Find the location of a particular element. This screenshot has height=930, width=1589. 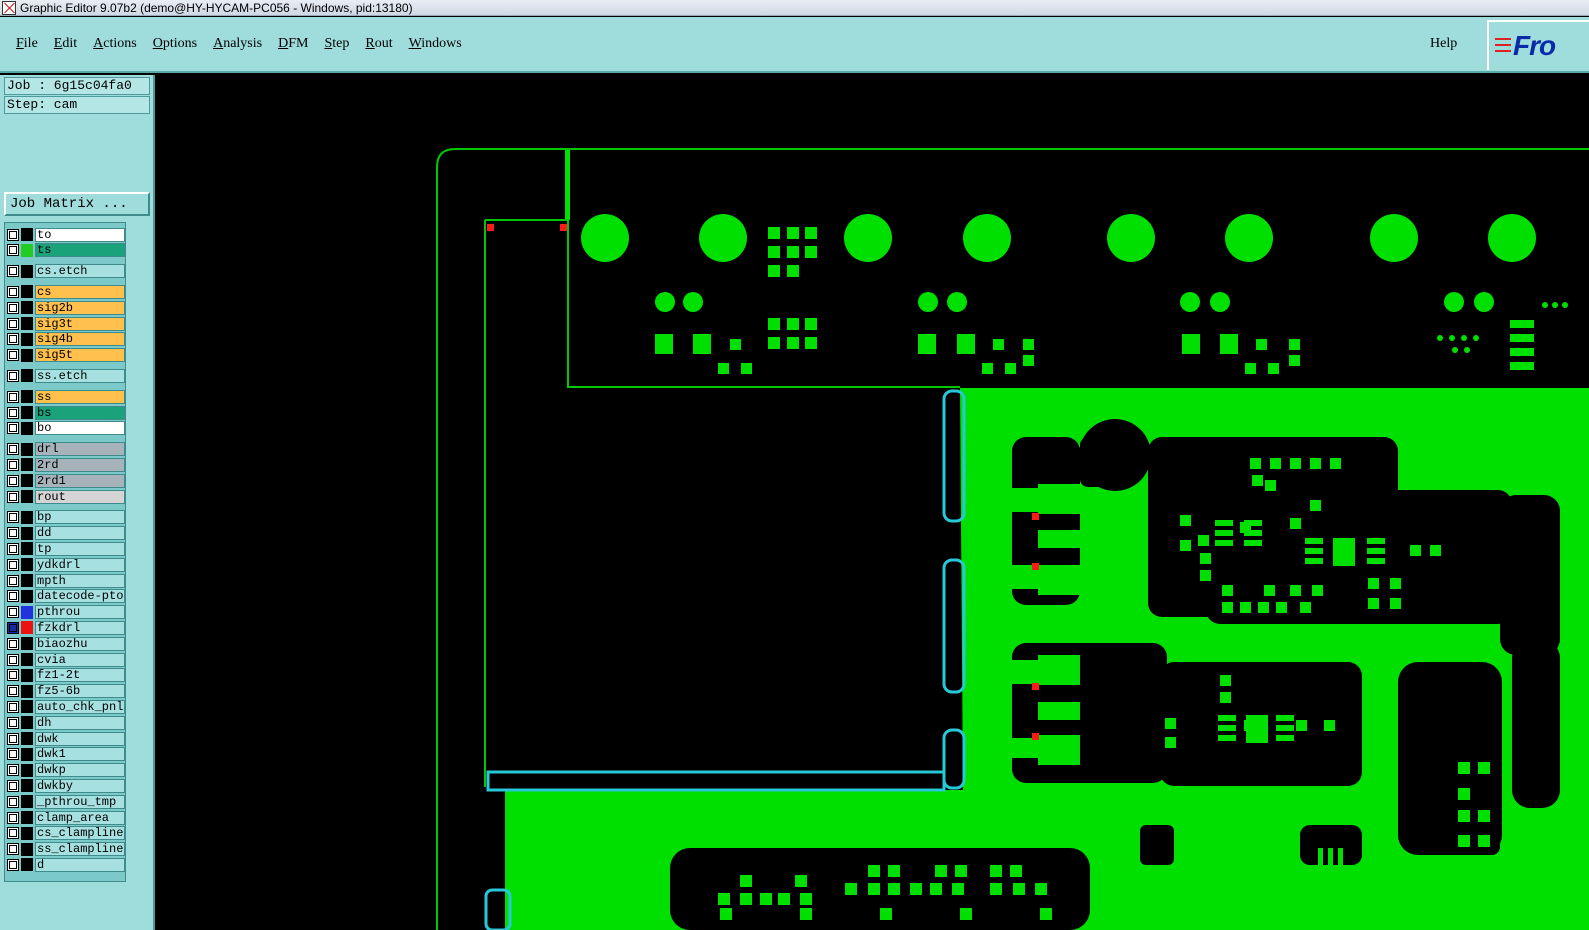

menu-file: File is located at coordinates (27, 44).